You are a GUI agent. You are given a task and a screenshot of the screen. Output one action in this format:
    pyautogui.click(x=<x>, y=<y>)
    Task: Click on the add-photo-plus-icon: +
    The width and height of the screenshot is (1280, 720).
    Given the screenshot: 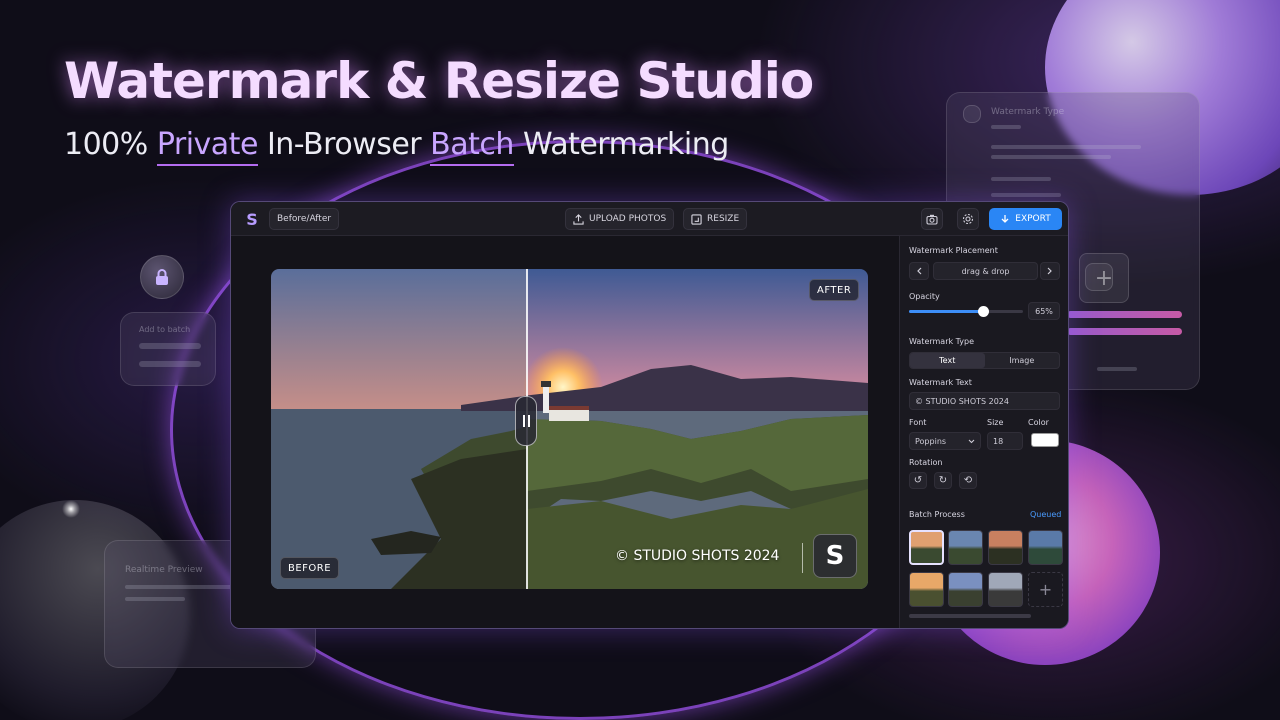 What is the action you would take?
    pyautogui.click(x=1045, y=589)
    